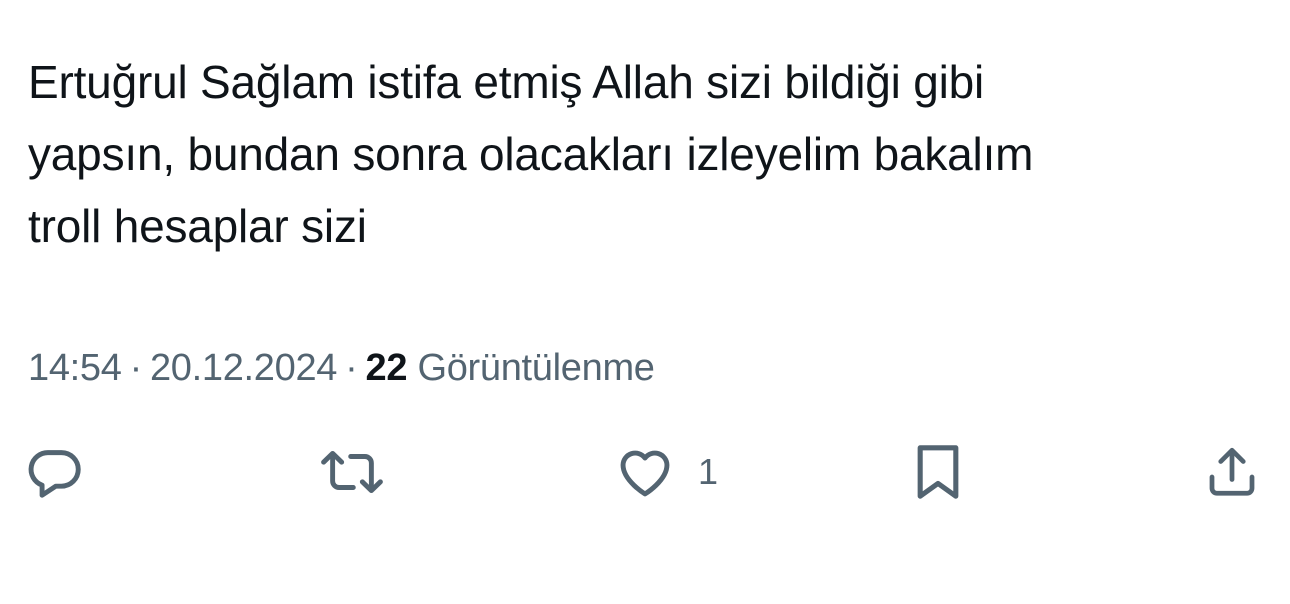  What do you see at coordinates (708, 471) in the screenshot?
I see `like-count: 1` at bounding box center [708, 471].